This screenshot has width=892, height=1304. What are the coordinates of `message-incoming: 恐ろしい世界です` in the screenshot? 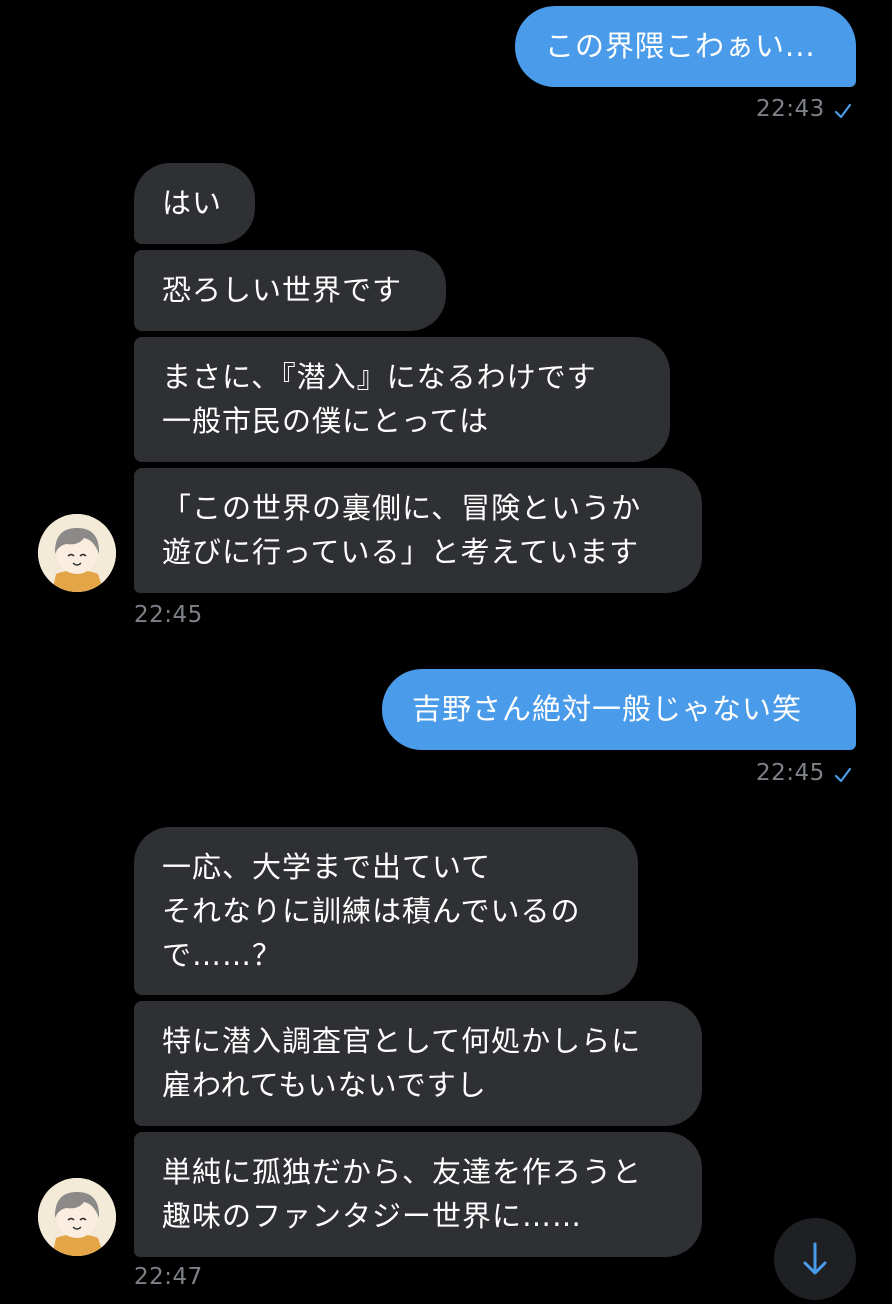 It's located at (290, 290).